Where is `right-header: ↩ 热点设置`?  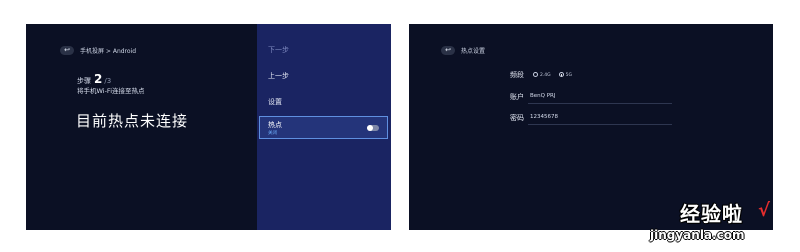
right-header: ↩ 热点设置 is located at coordinates (463, 50).